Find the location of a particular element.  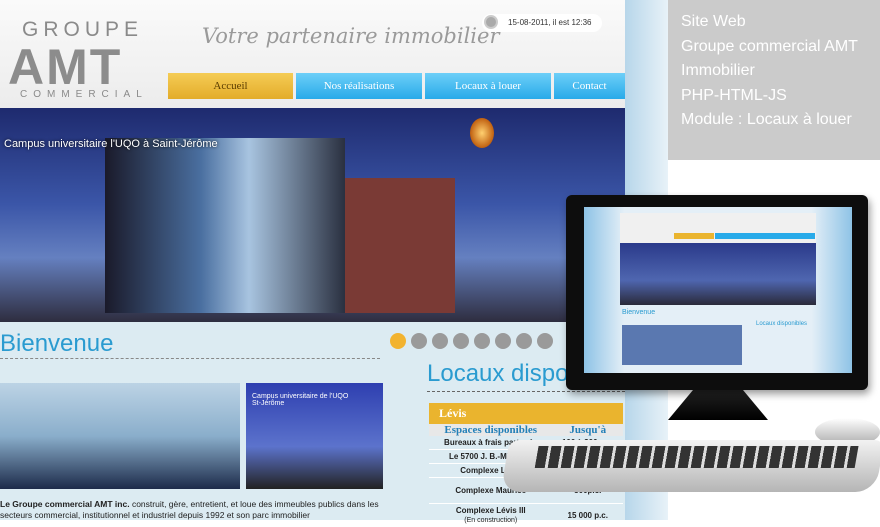

nav-locaux: Locaux à louer is located at coordinates (488, 86).